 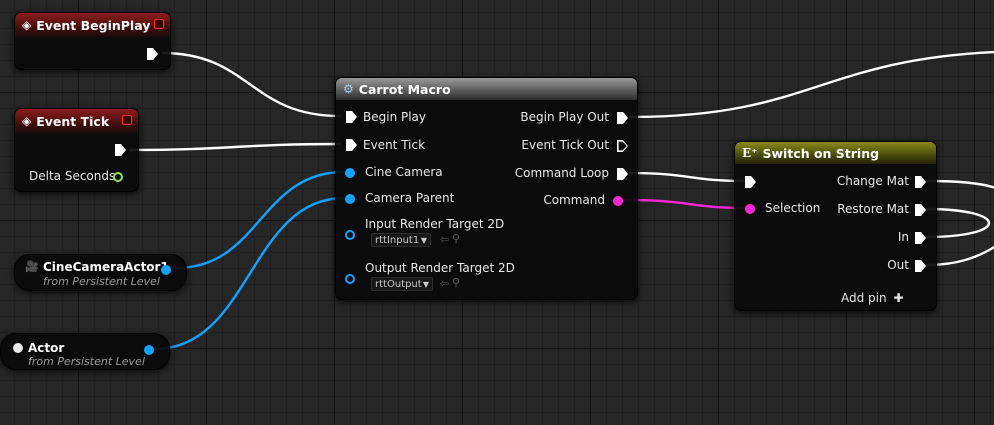 I want to click on cine-camera-actor-out-pin, so click(x=166, y=270).